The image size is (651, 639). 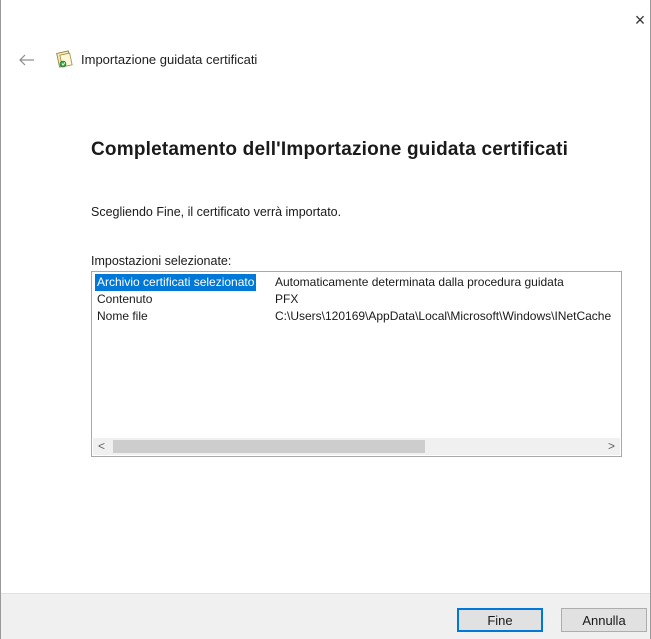 I want to click on back-arrow-icon, so click(x=26, y=60).